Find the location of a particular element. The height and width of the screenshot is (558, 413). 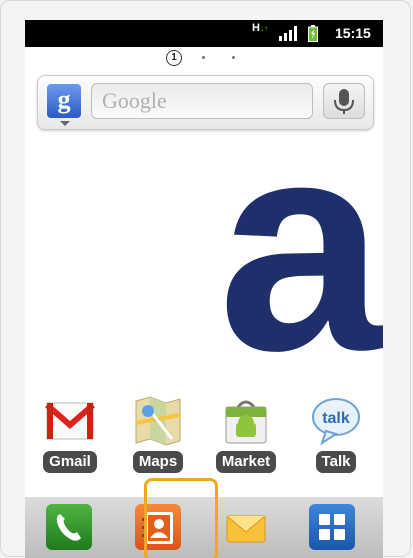

microphone-icon is located at coordinates (344, 101).